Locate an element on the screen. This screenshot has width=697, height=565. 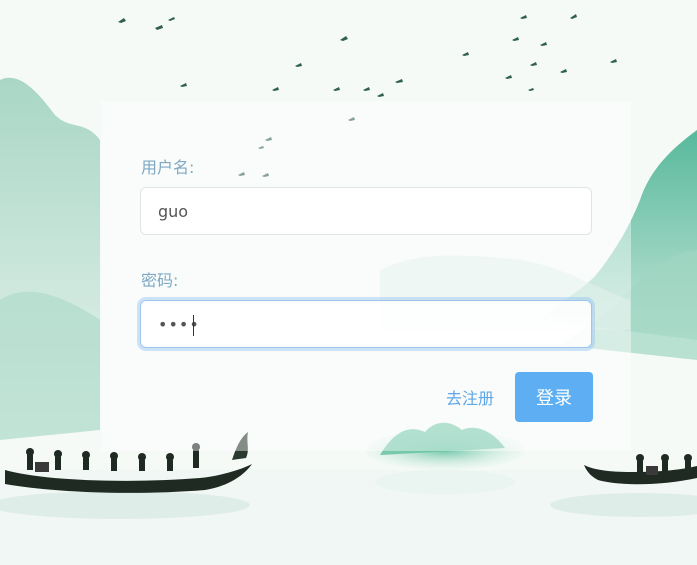
left-mountain-low is located at coordinates (50, 365).